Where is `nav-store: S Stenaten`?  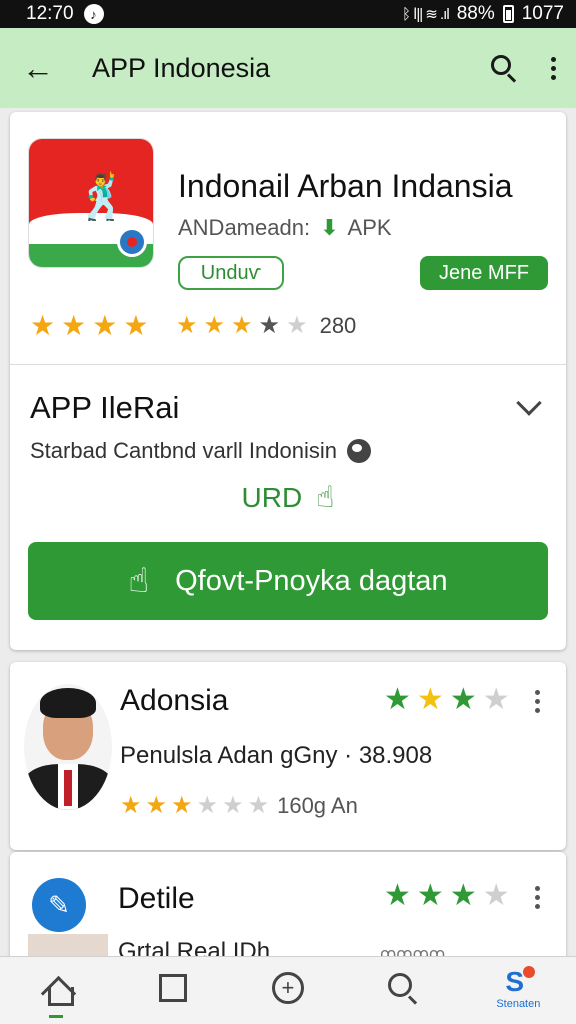
nav-store: S Stenaten is located at coordinates (518, 988).